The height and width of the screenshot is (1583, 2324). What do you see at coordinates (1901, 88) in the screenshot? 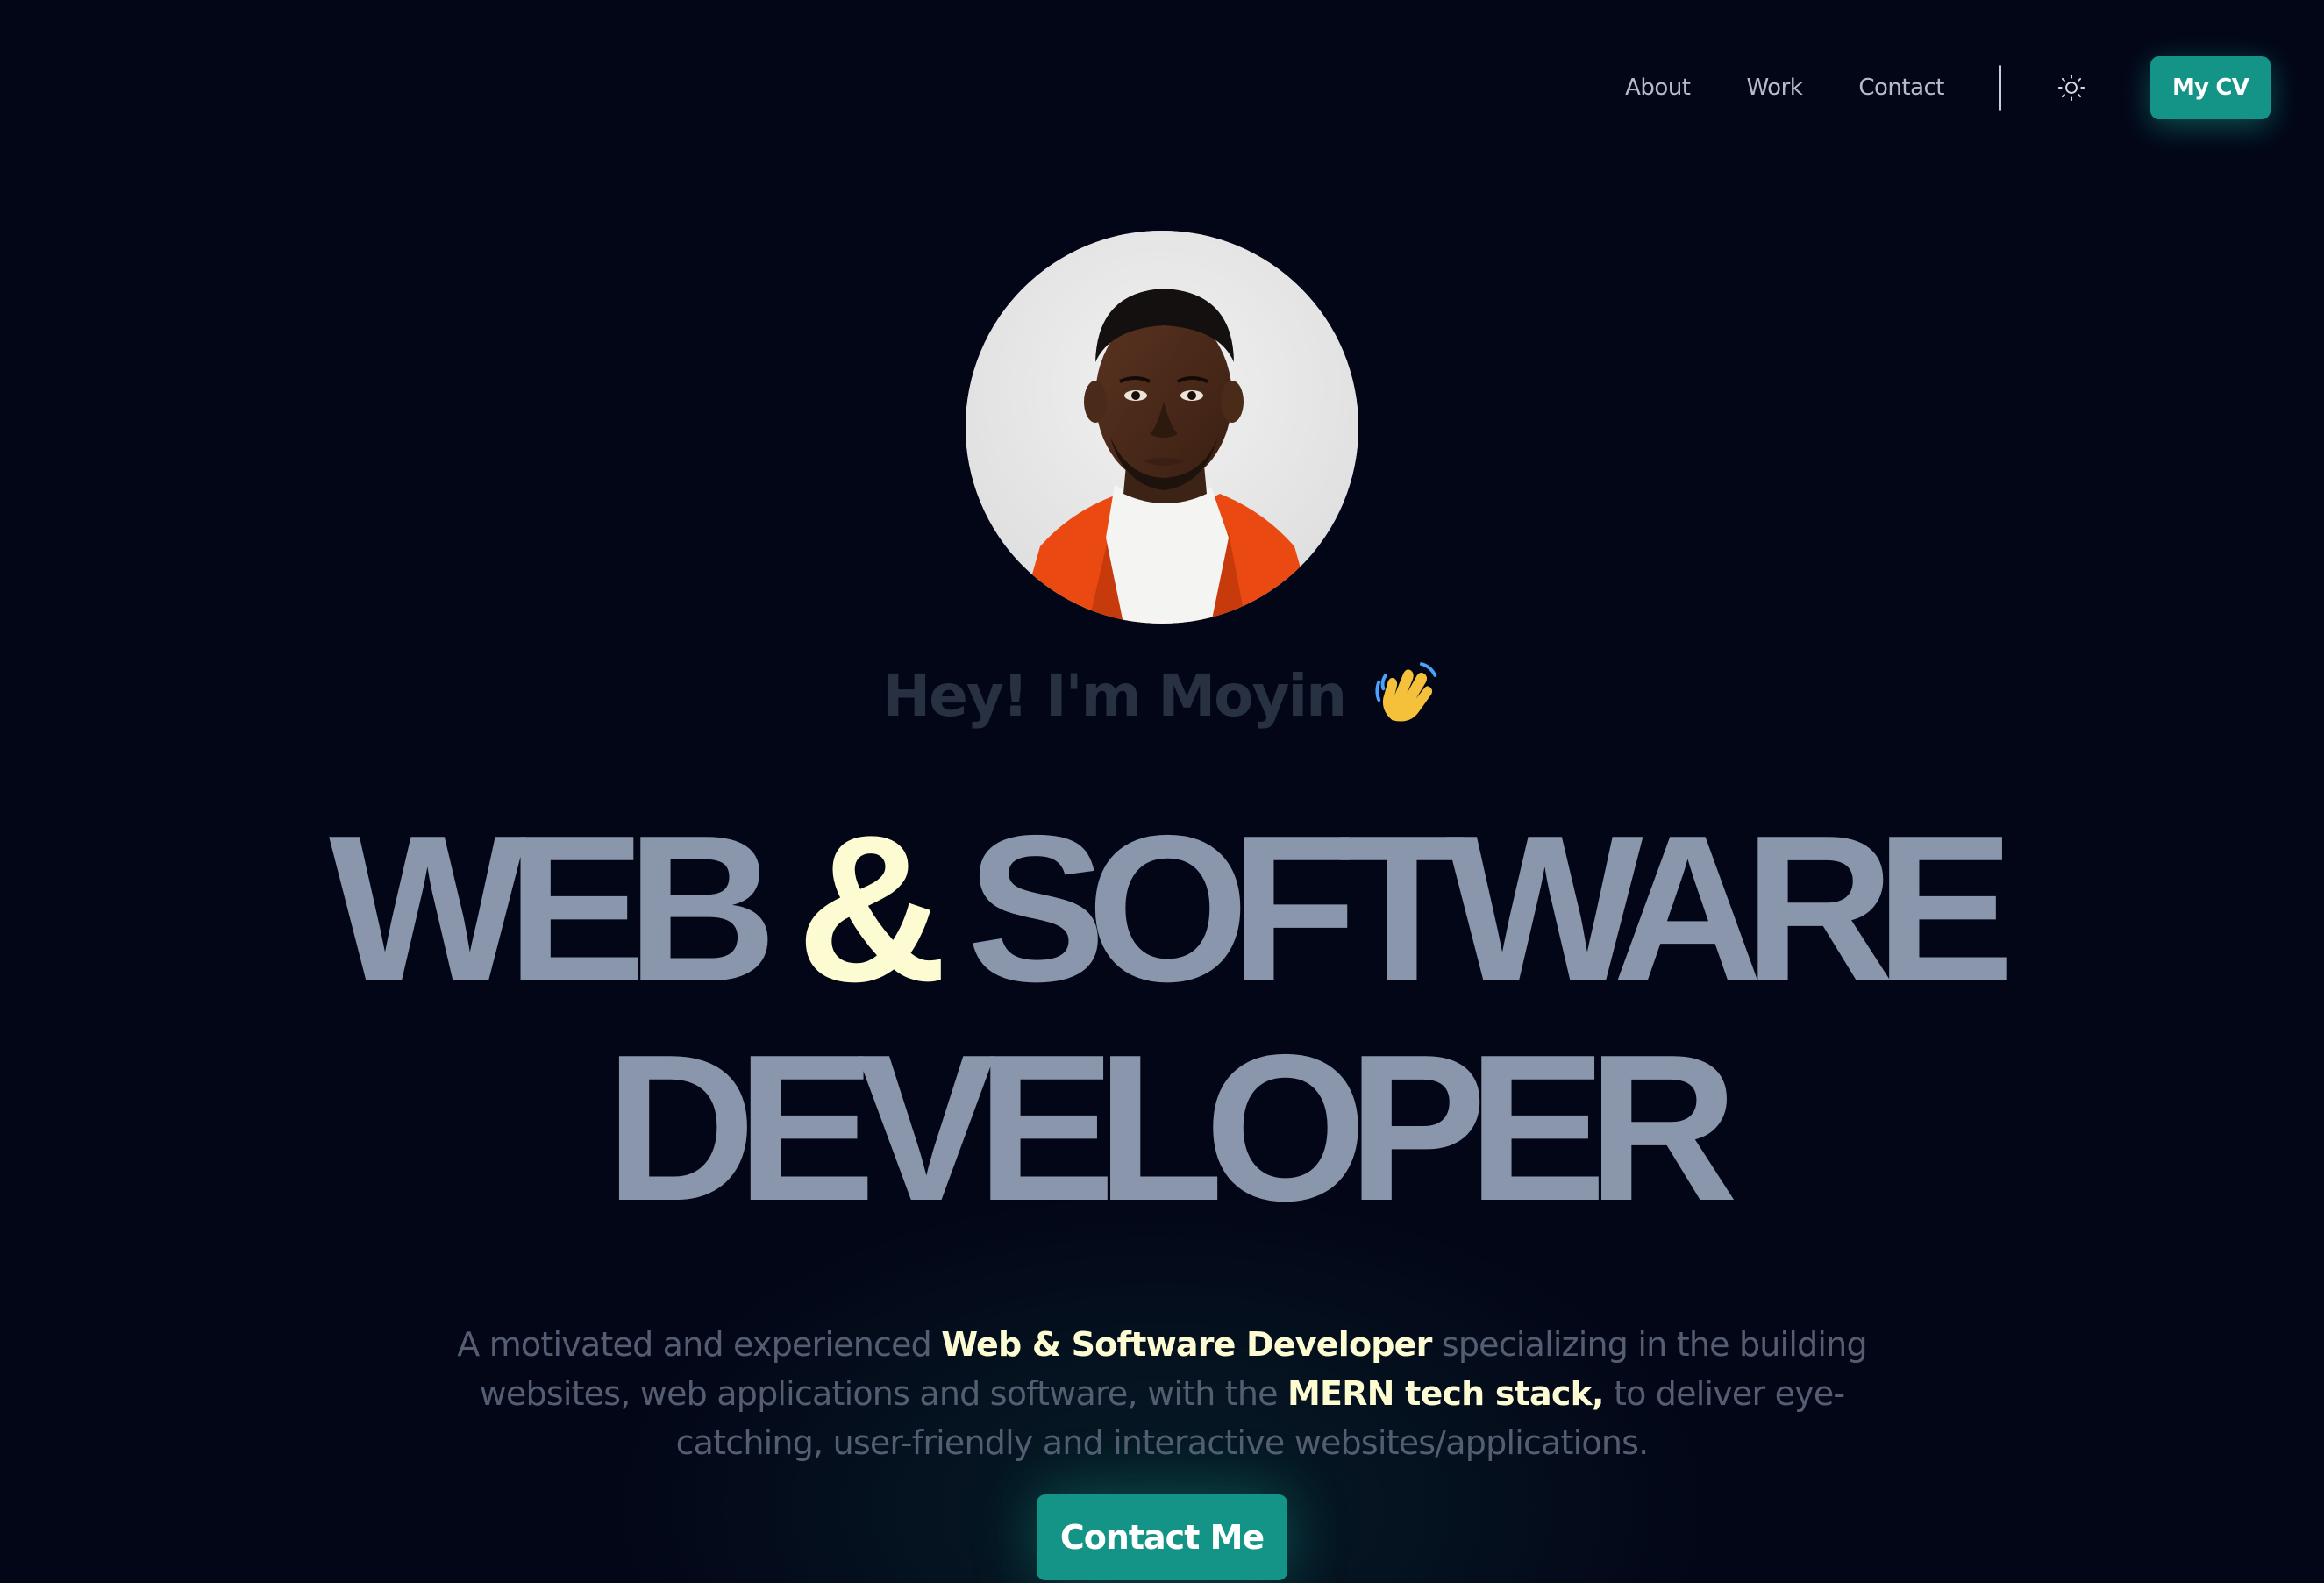
I see `nav-link-contact: Contact` at bounding box center [1901, 88].